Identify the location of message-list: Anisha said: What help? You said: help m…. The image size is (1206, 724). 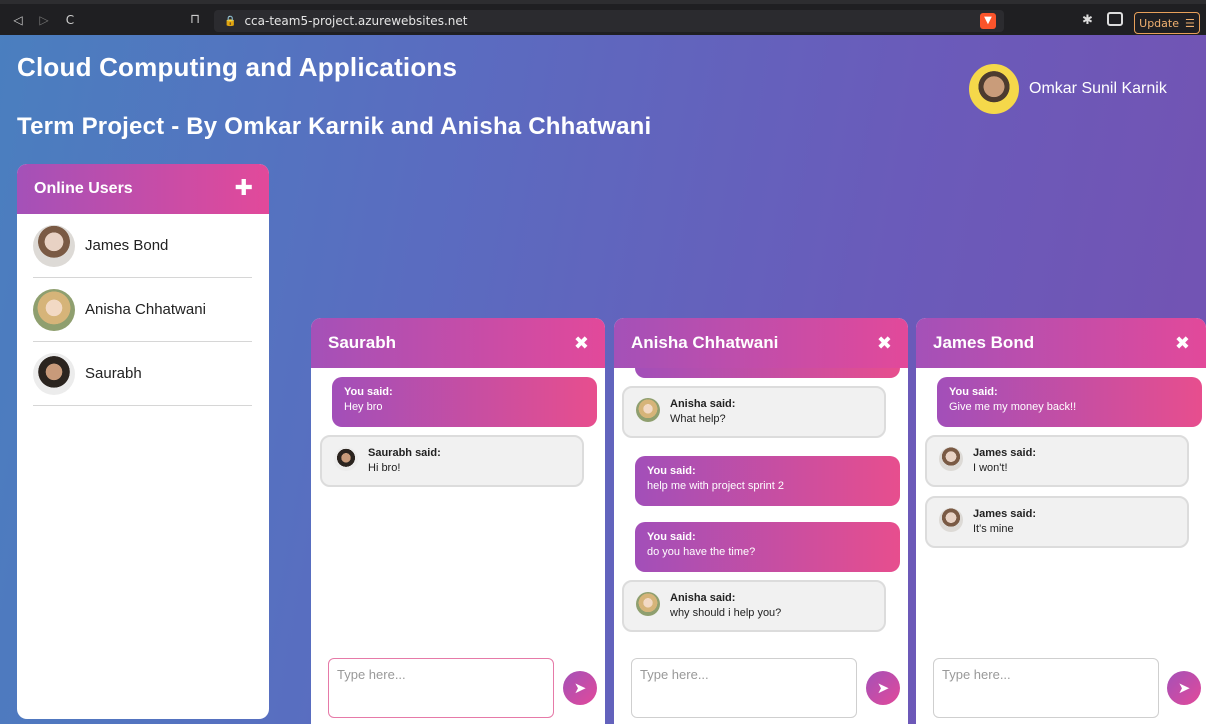
(761, 508).